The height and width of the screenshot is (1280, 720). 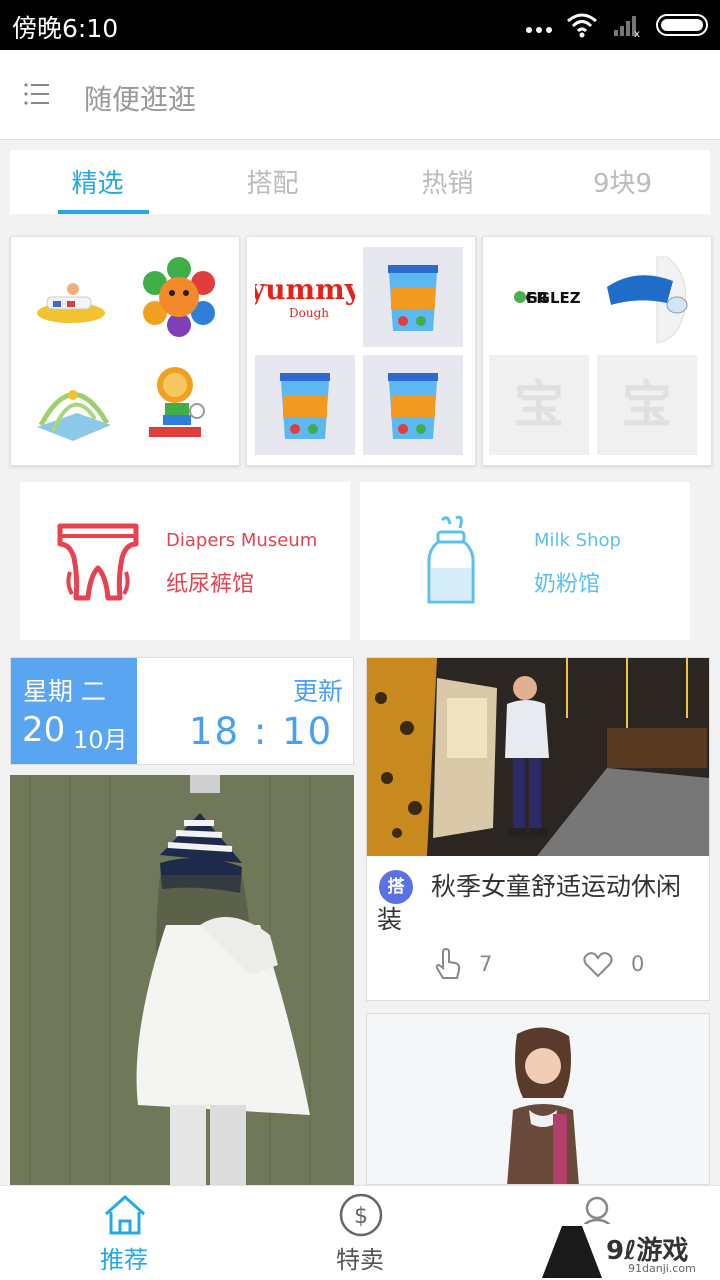 What do you see at coordinates (140, 99) in the screenshot?
I see `page-title: 随便逛逛` at bounding box center [140, 99].